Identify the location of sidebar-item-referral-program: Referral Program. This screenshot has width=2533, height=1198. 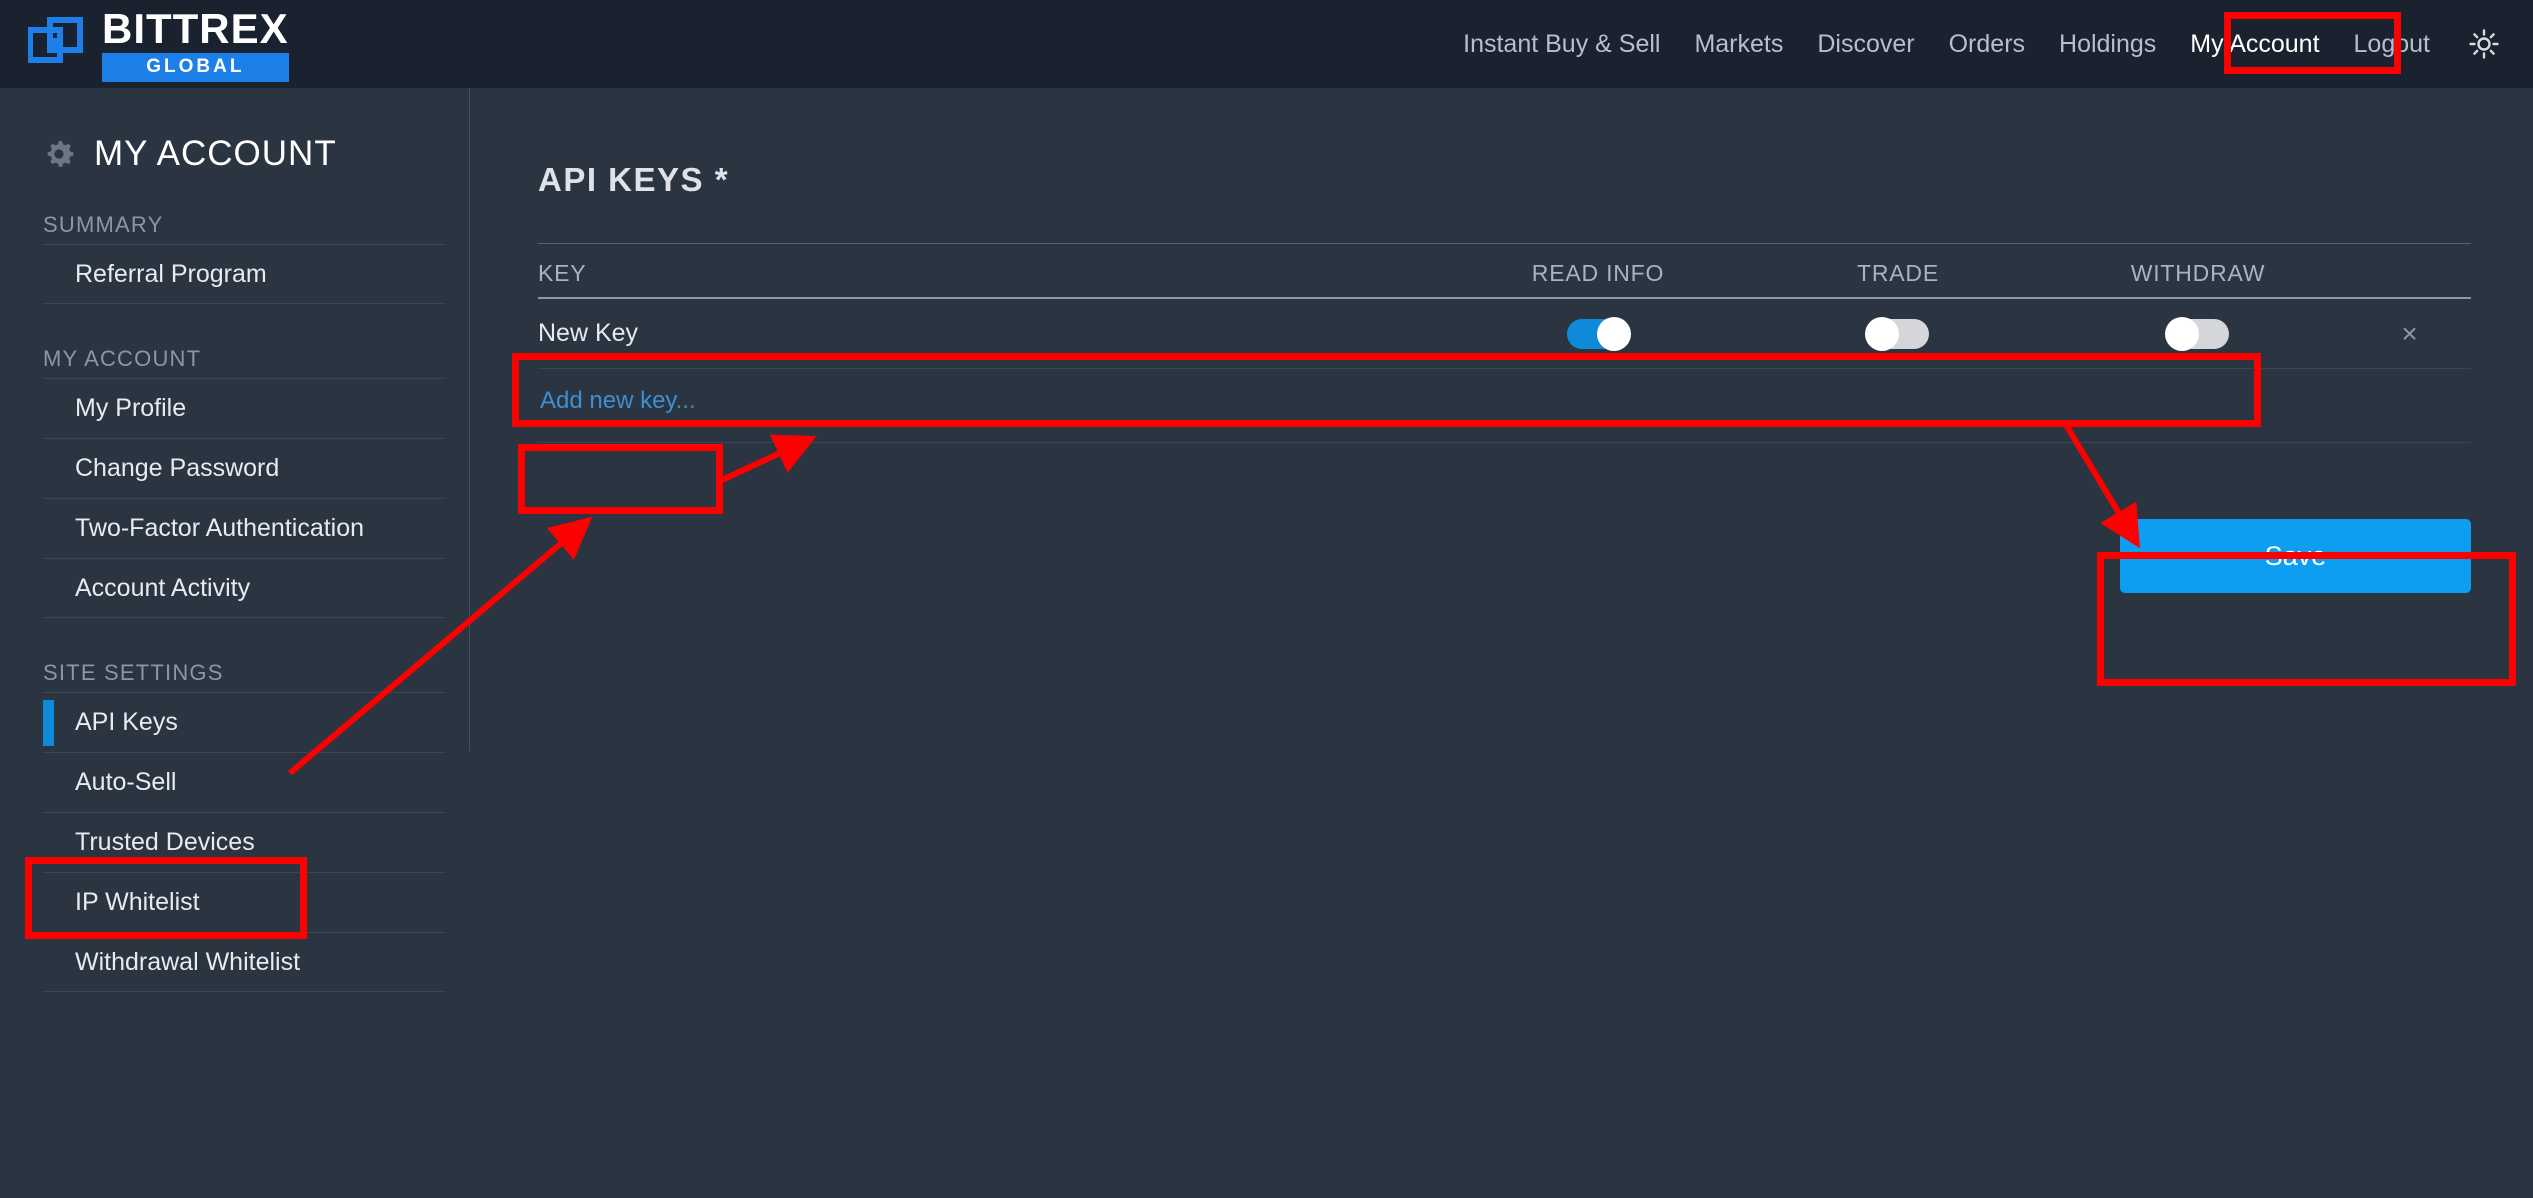
(244, 274).